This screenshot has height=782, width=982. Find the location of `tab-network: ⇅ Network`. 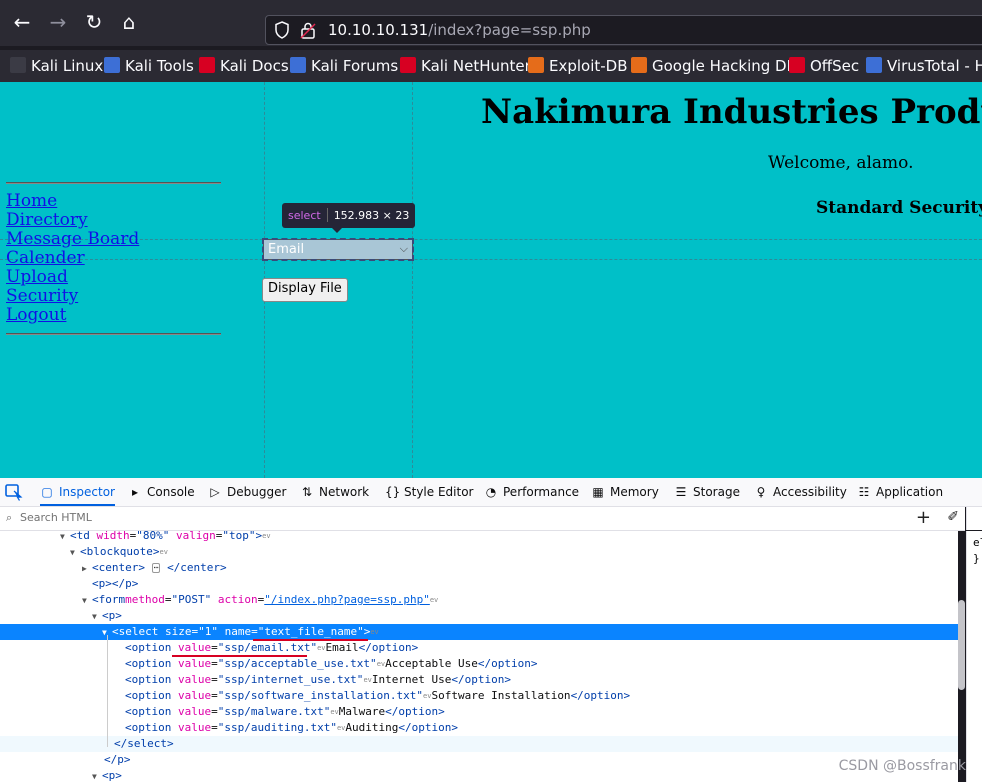

tab-network: ⇅ Network is located at coordinates (334, 492).